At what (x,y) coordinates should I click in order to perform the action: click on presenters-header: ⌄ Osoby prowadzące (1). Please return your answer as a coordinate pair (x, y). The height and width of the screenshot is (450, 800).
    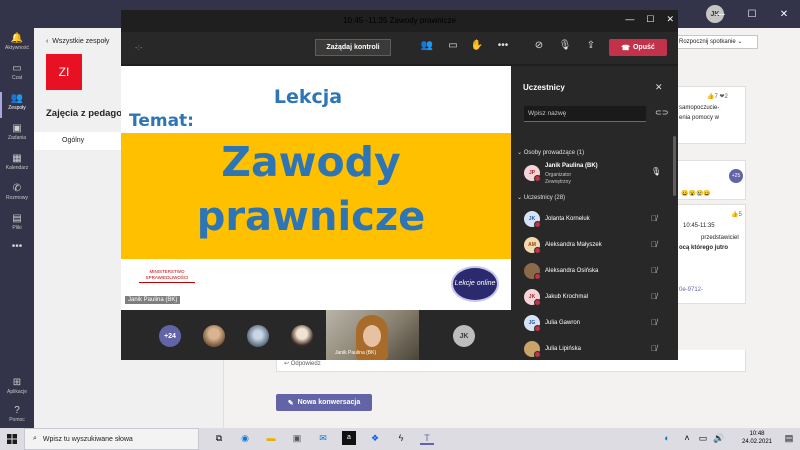
    Looking at the image, I should click on (550, 152).